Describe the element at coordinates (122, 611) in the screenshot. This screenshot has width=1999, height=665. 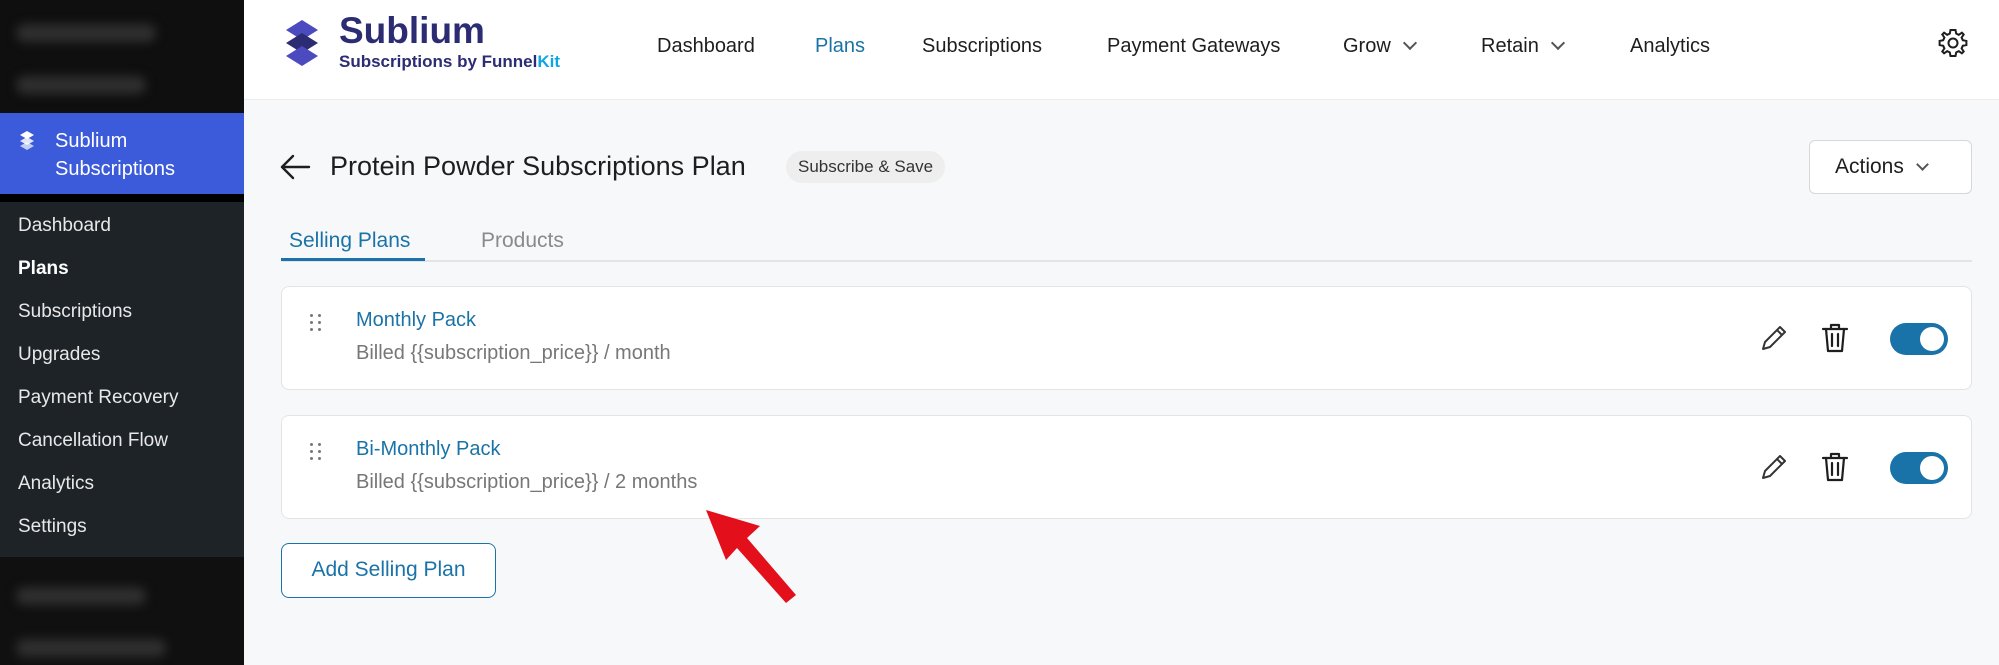
I see `sidebar-blurred-bottom` at that location.